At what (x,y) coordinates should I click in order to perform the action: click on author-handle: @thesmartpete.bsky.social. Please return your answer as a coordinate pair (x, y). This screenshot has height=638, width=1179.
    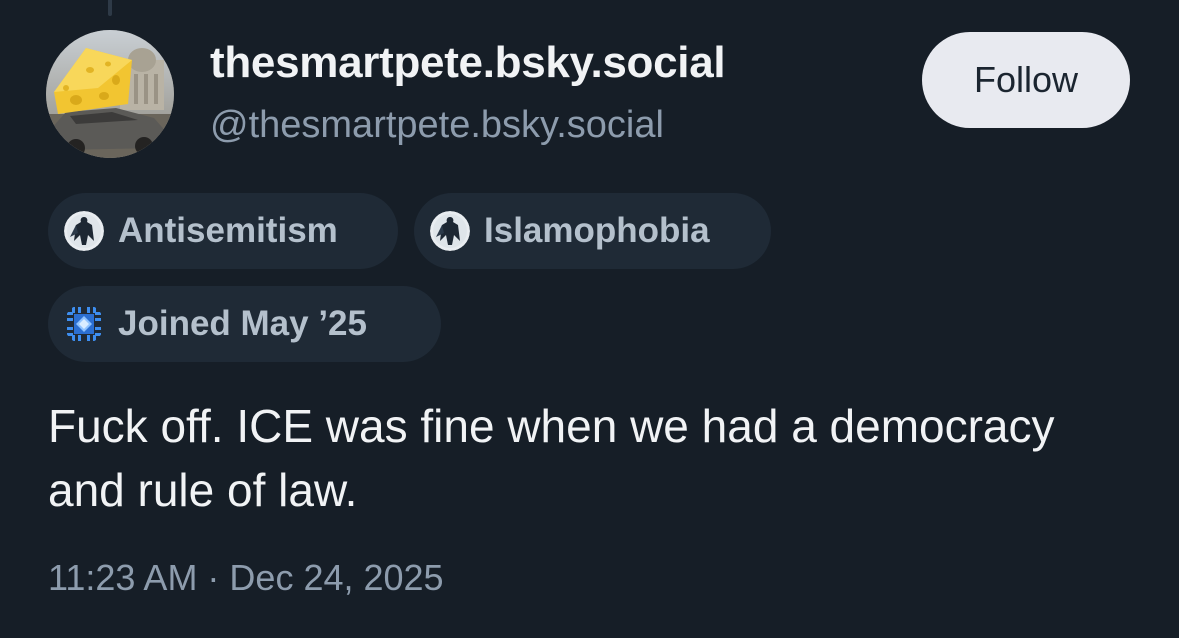
    Looking at the image, I should click on (437, 125).